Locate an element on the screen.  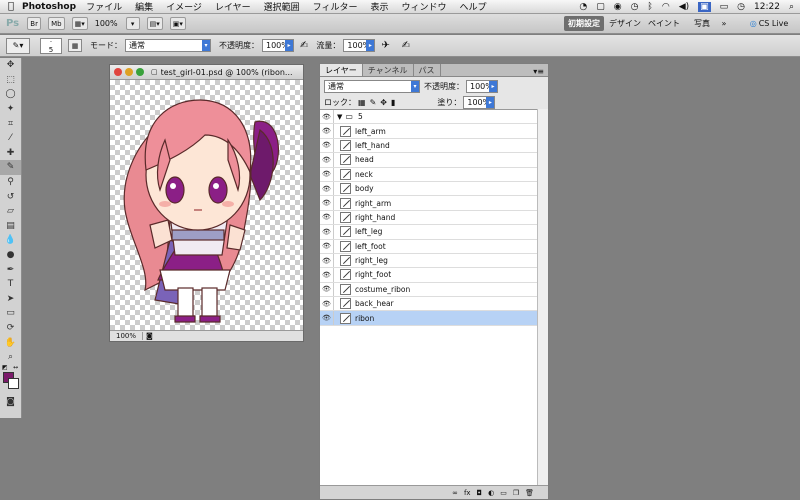
spotlight-icon: ⌕ is located at coordinates (791, 7).